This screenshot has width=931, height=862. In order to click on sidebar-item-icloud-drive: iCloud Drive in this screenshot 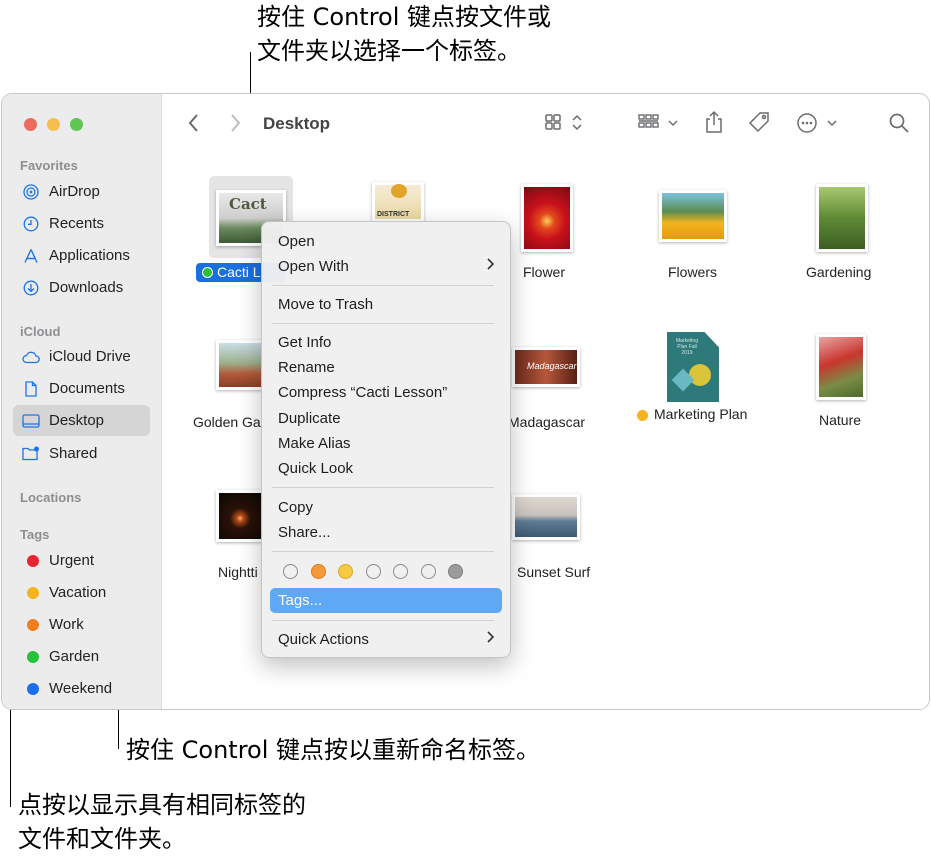, I will do `click(81, 356)`.